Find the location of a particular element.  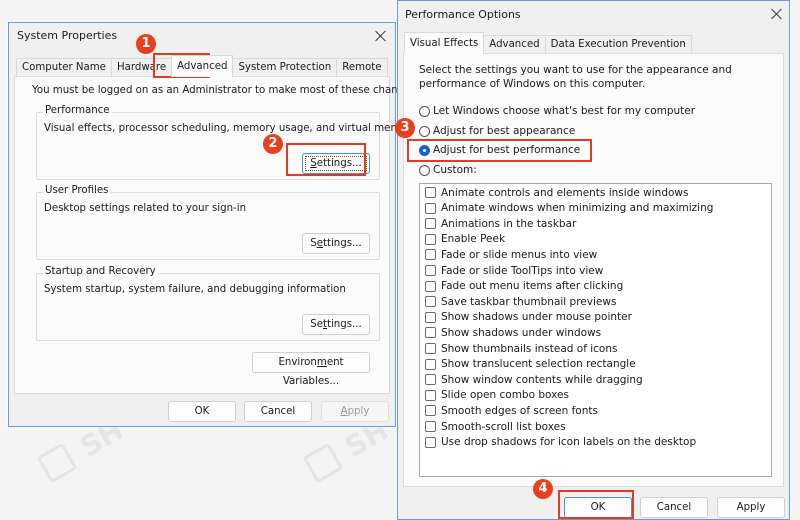

step-badge-3: 3 is located at coordinates (405, 128).